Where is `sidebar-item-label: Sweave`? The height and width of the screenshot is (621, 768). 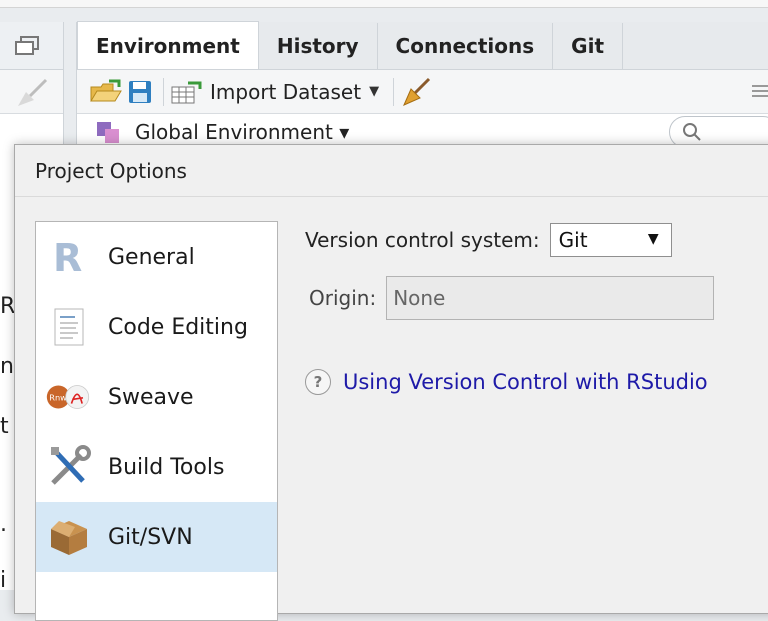
sidebar-item-label: Sweave is located at coordinates (151, 397).